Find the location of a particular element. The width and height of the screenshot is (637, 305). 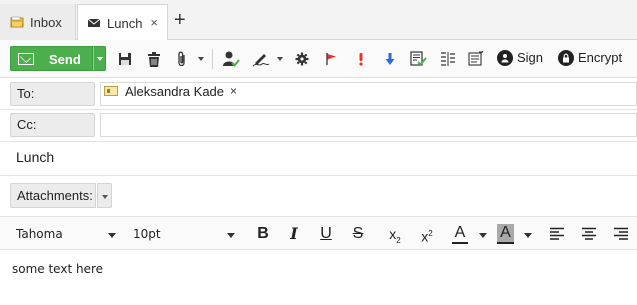

strikethrough-button: S is located at coordinates (358, 234).